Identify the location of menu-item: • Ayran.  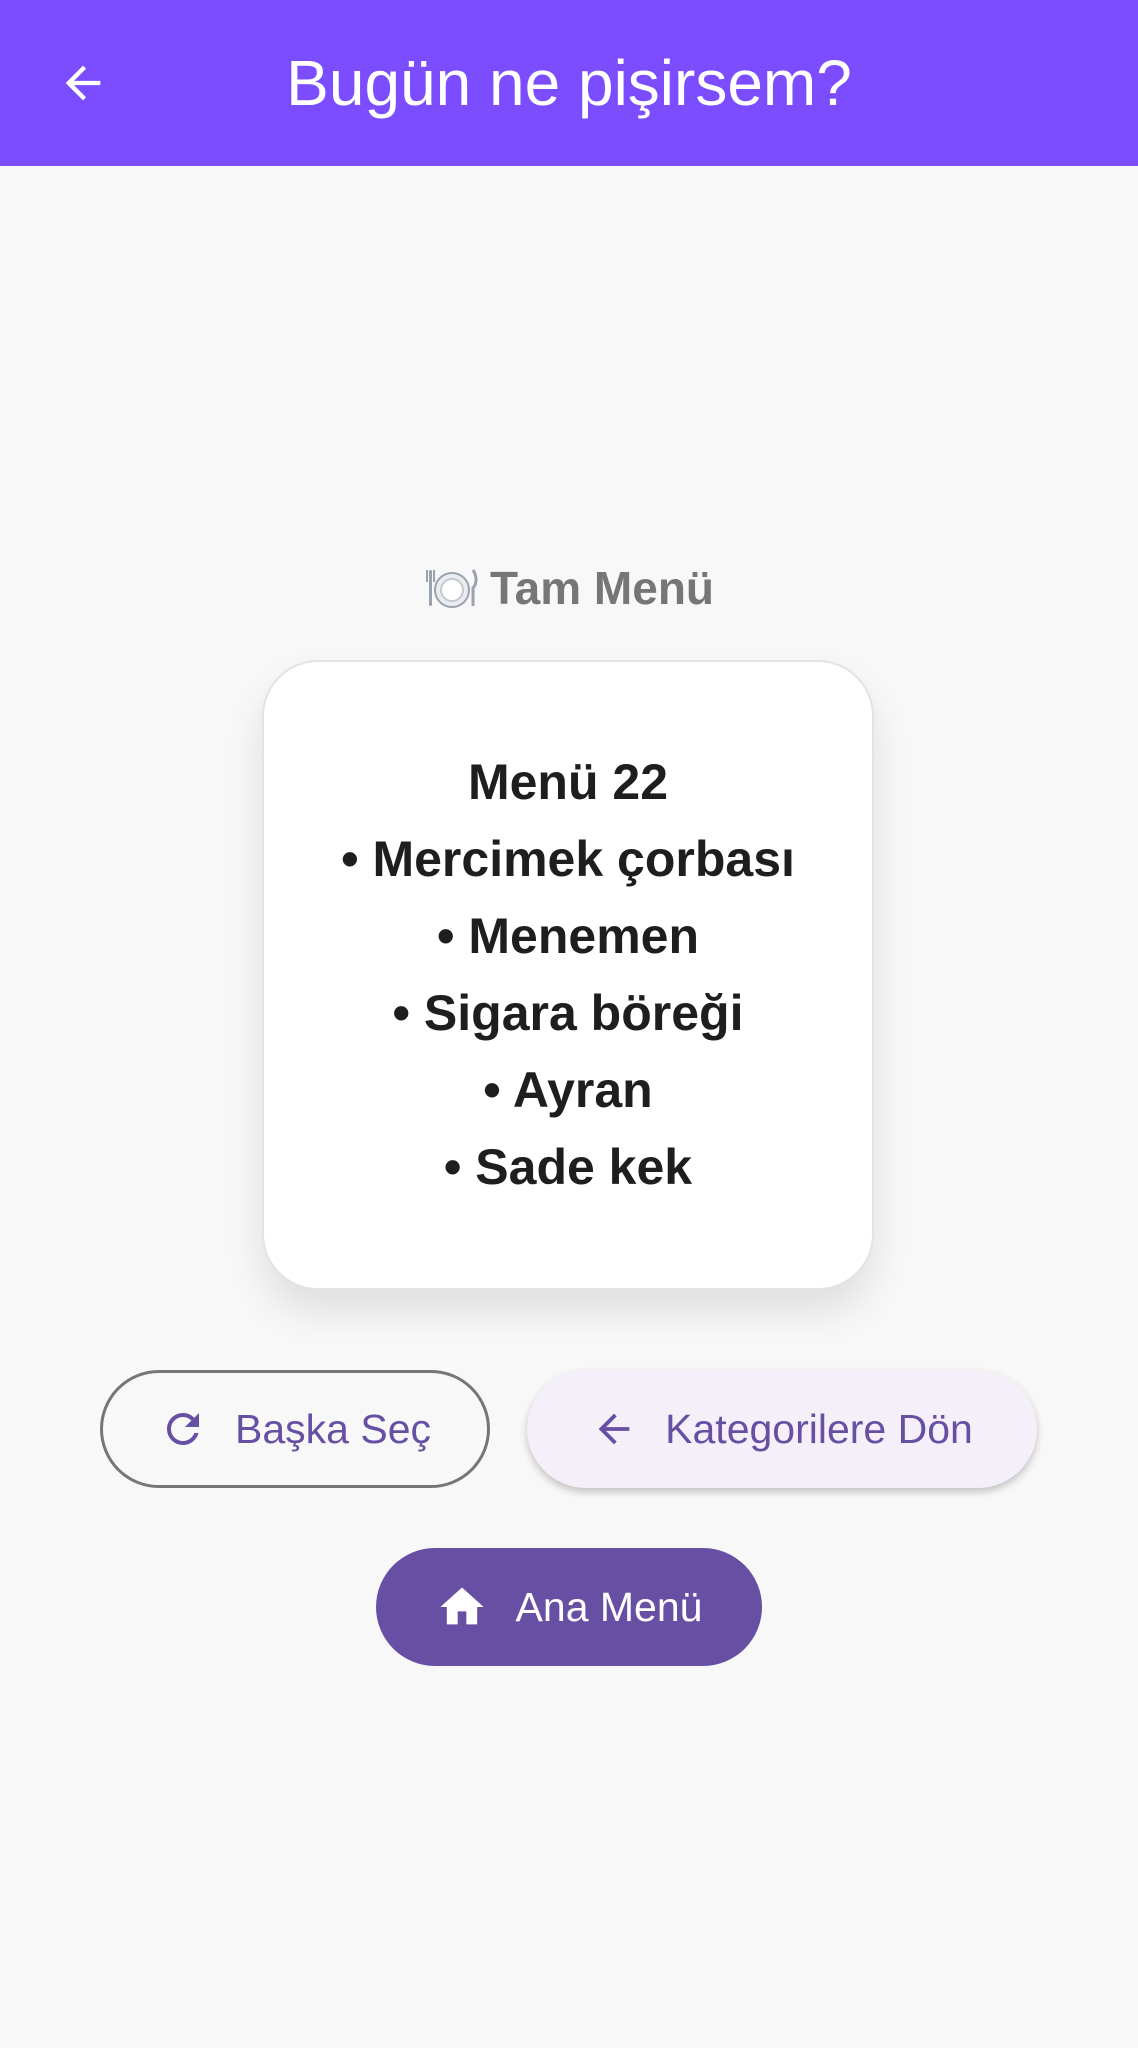
(568, 1090).